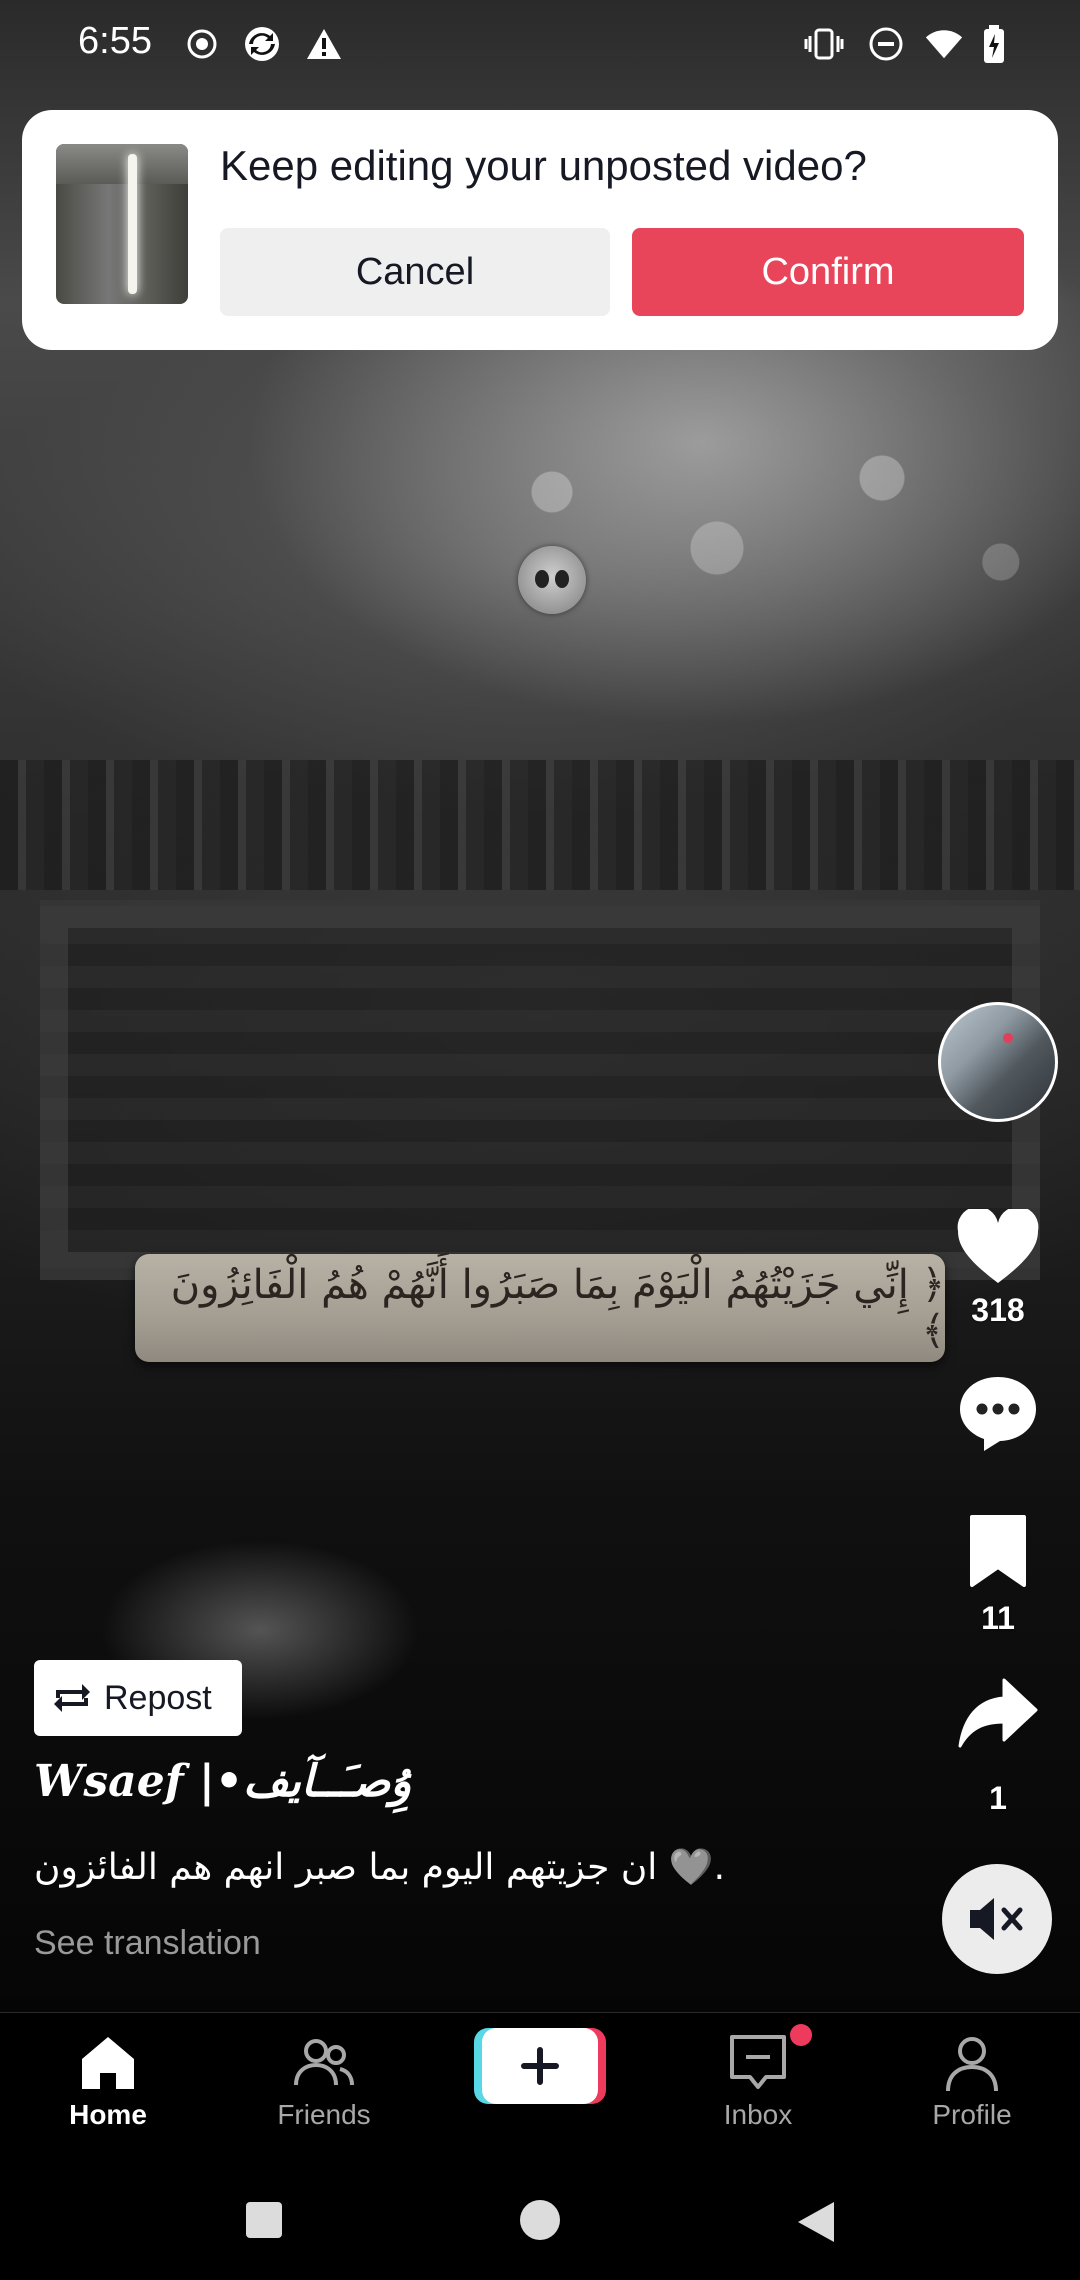 The height and width of the screenshot is (2280, 1080). What do you see at coordinates (998, 1247) in the screenshot?
I see `like-icon` at bounding box center [998, 1247].